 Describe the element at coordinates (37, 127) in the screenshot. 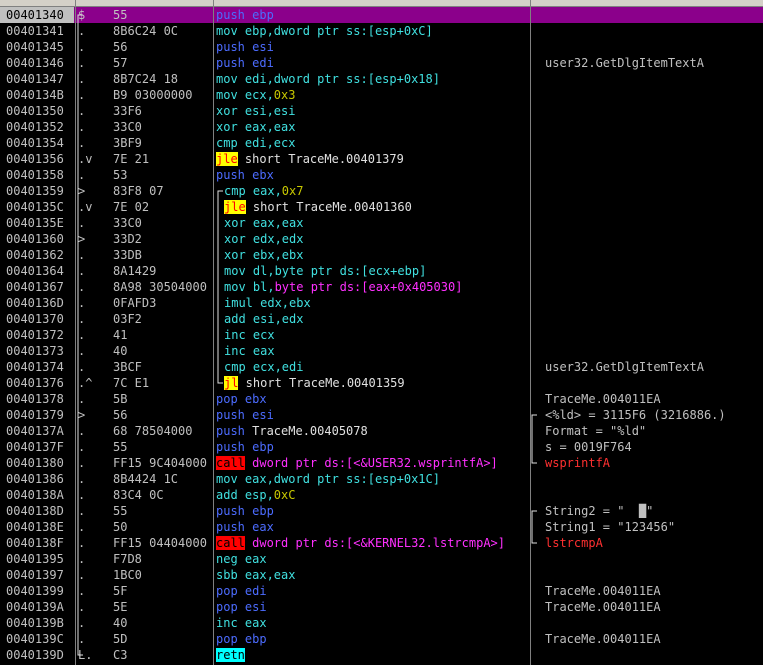

I see `address-cell: 00401352` at that location.